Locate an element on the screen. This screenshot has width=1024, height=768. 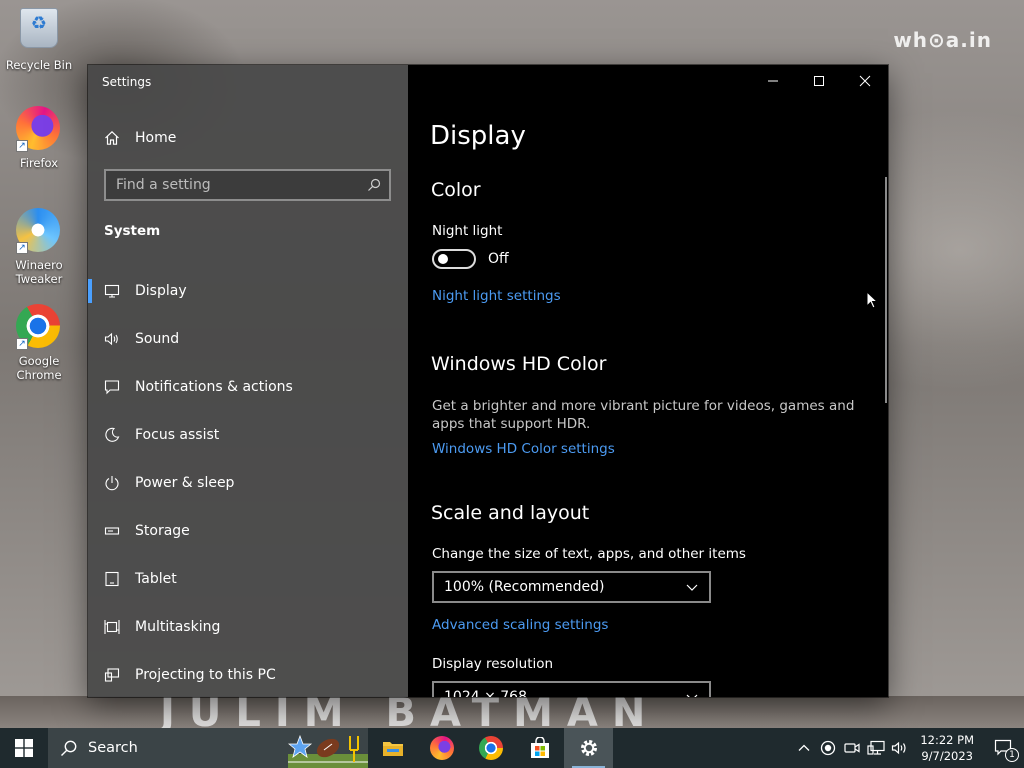
watermark: wh⊙a.in is located at coordinates (942, 40).